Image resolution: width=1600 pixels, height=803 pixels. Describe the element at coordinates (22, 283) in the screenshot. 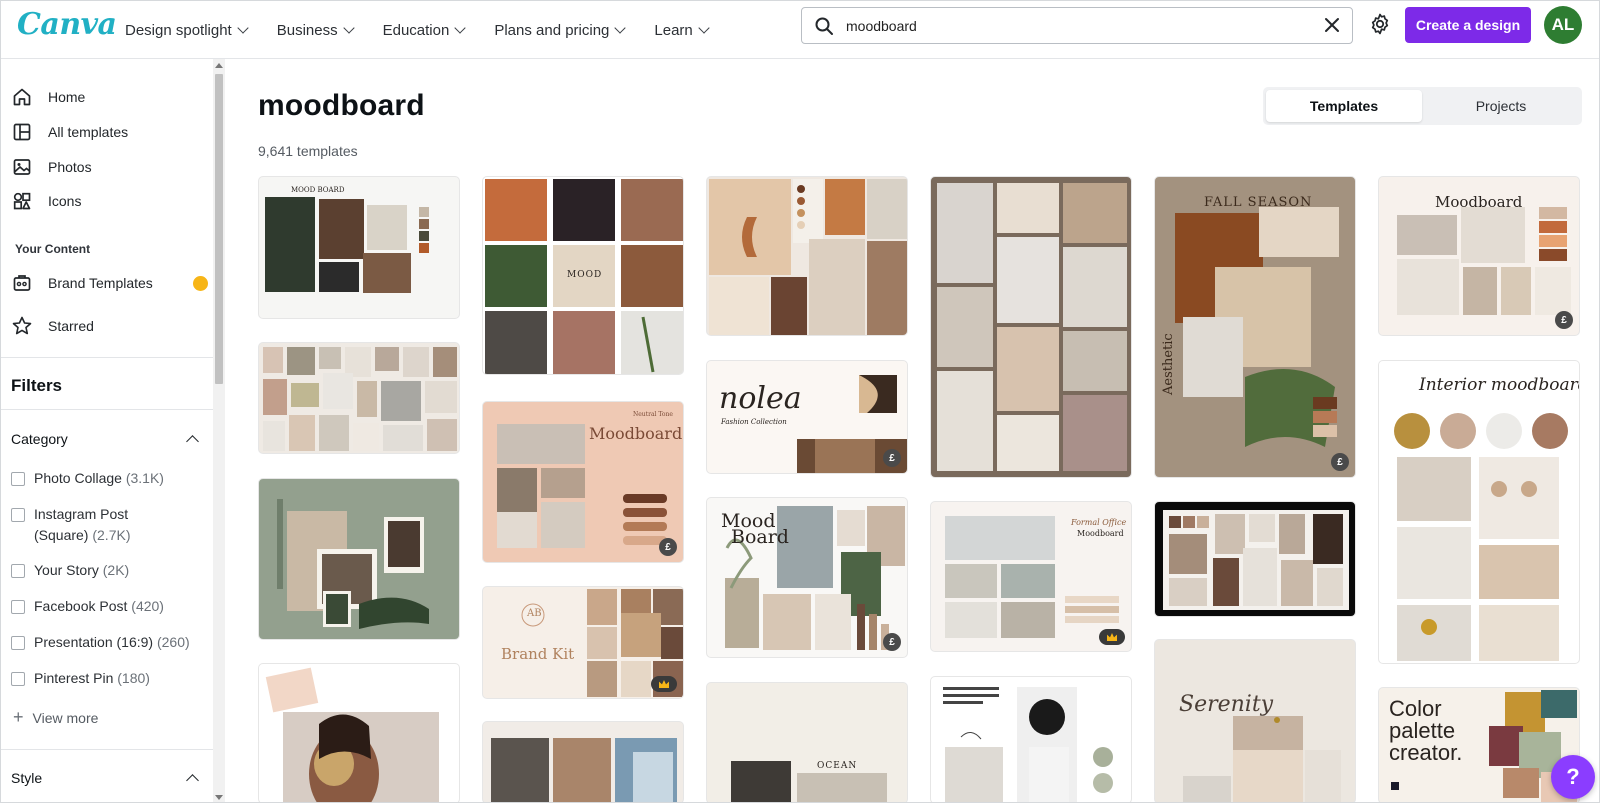

I see `brand-templates-icon` at that location.